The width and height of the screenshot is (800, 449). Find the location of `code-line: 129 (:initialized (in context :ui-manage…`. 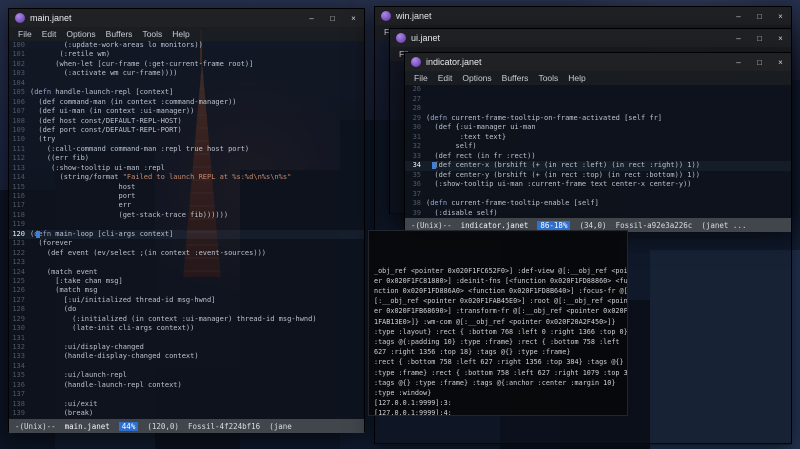

code-line: 129 (:initialized (in context :ui-manage… is located at coordinates (186, 319).